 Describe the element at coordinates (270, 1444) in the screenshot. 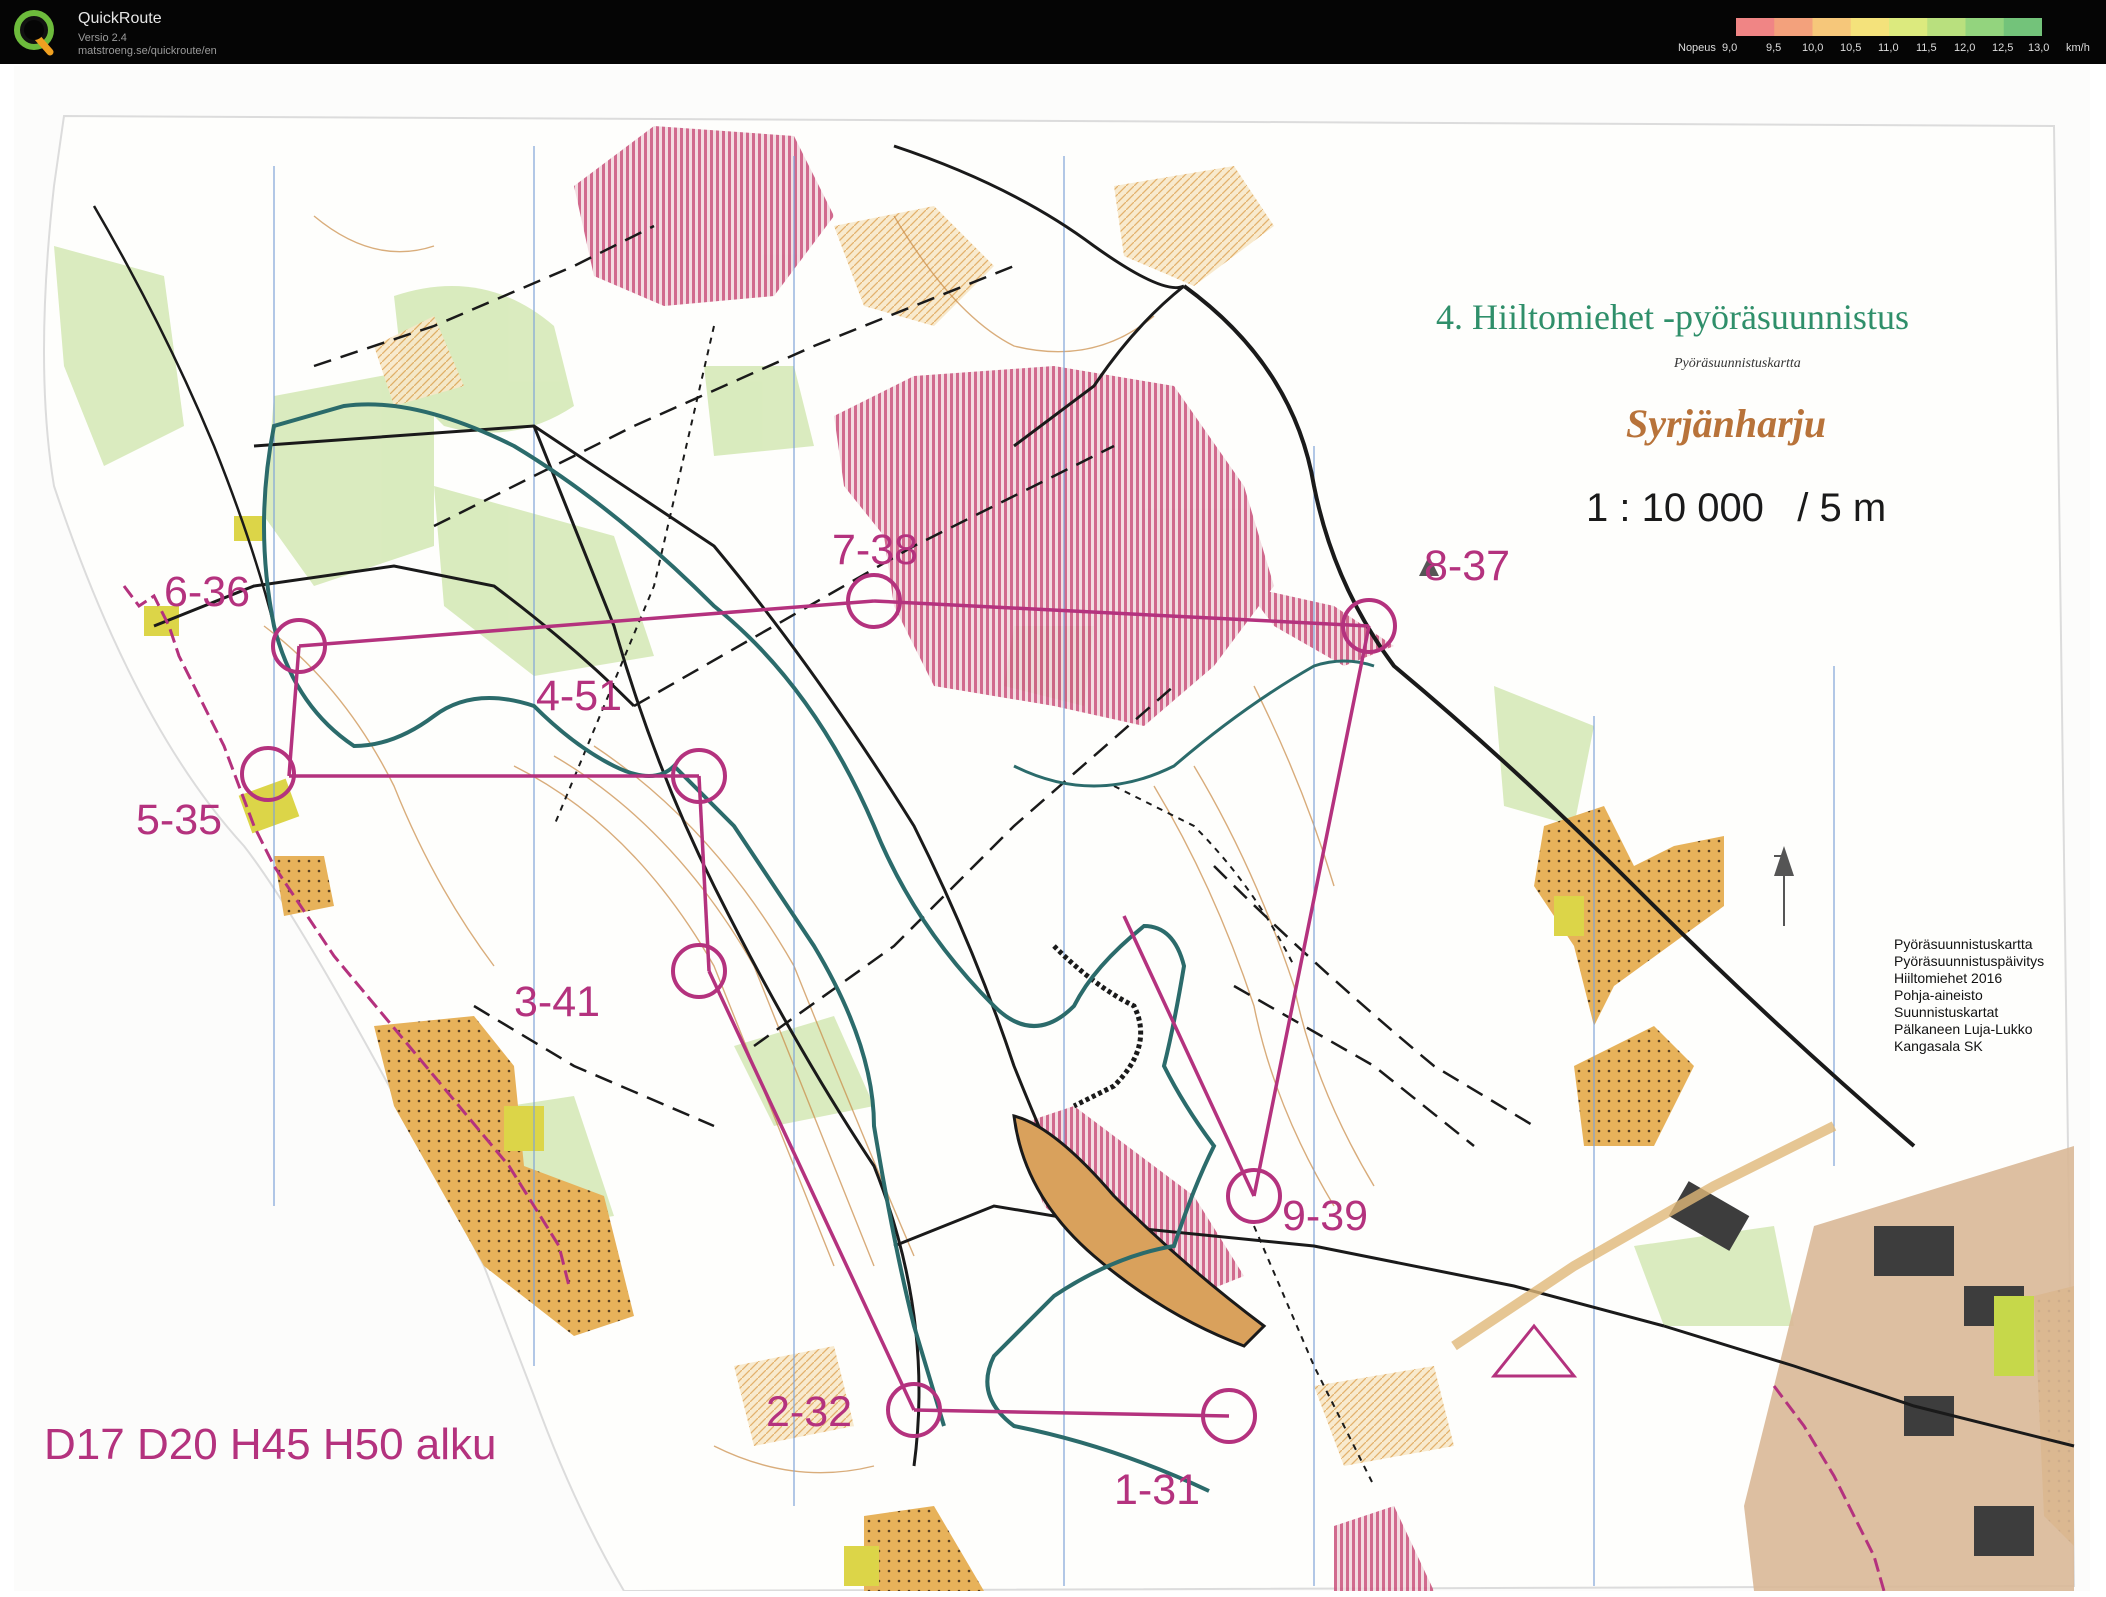

I see `class-label: D17 D20 H45 H50 alku` at that location.